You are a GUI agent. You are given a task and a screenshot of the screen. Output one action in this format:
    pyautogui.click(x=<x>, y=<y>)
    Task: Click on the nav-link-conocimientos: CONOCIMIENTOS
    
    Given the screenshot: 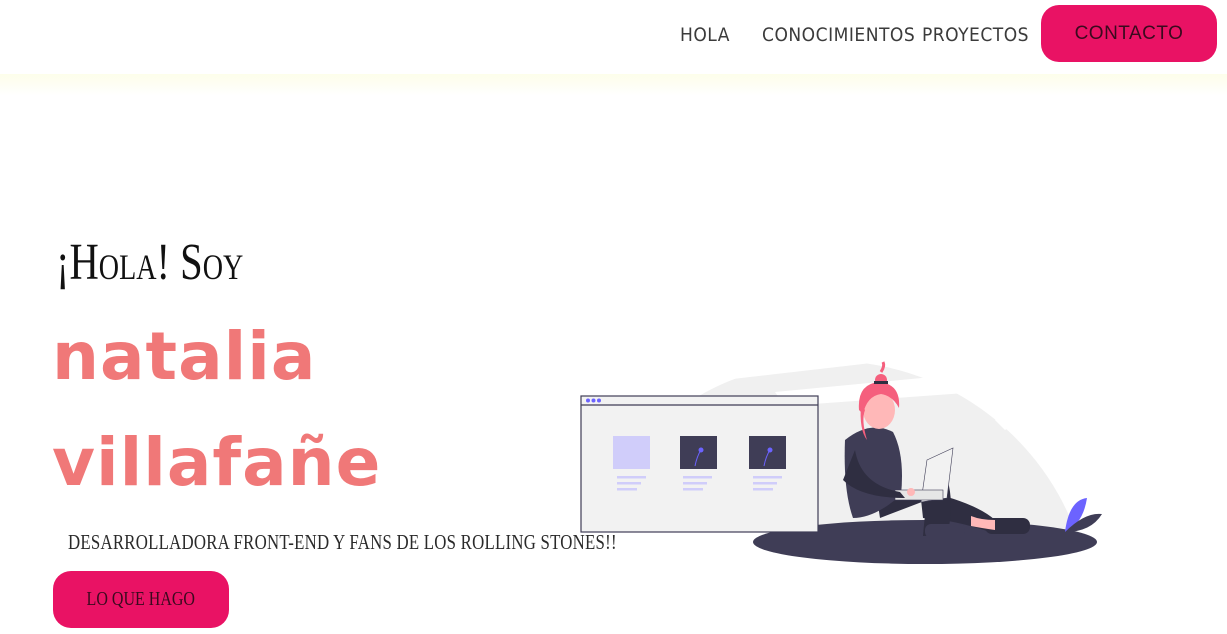 What is the action you would take?
    pyautogui.click(x=838, y=35)
    